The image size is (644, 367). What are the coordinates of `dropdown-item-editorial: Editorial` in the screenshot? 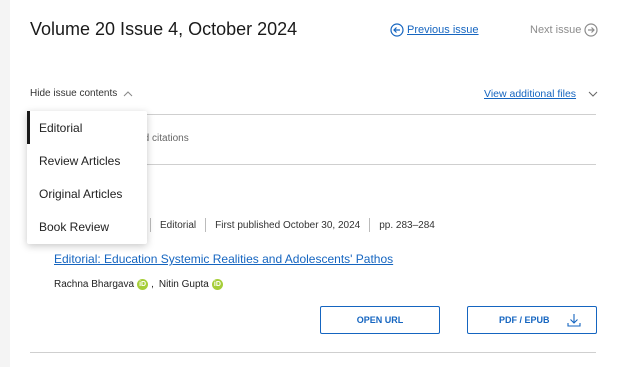 It's located at (87, 127).